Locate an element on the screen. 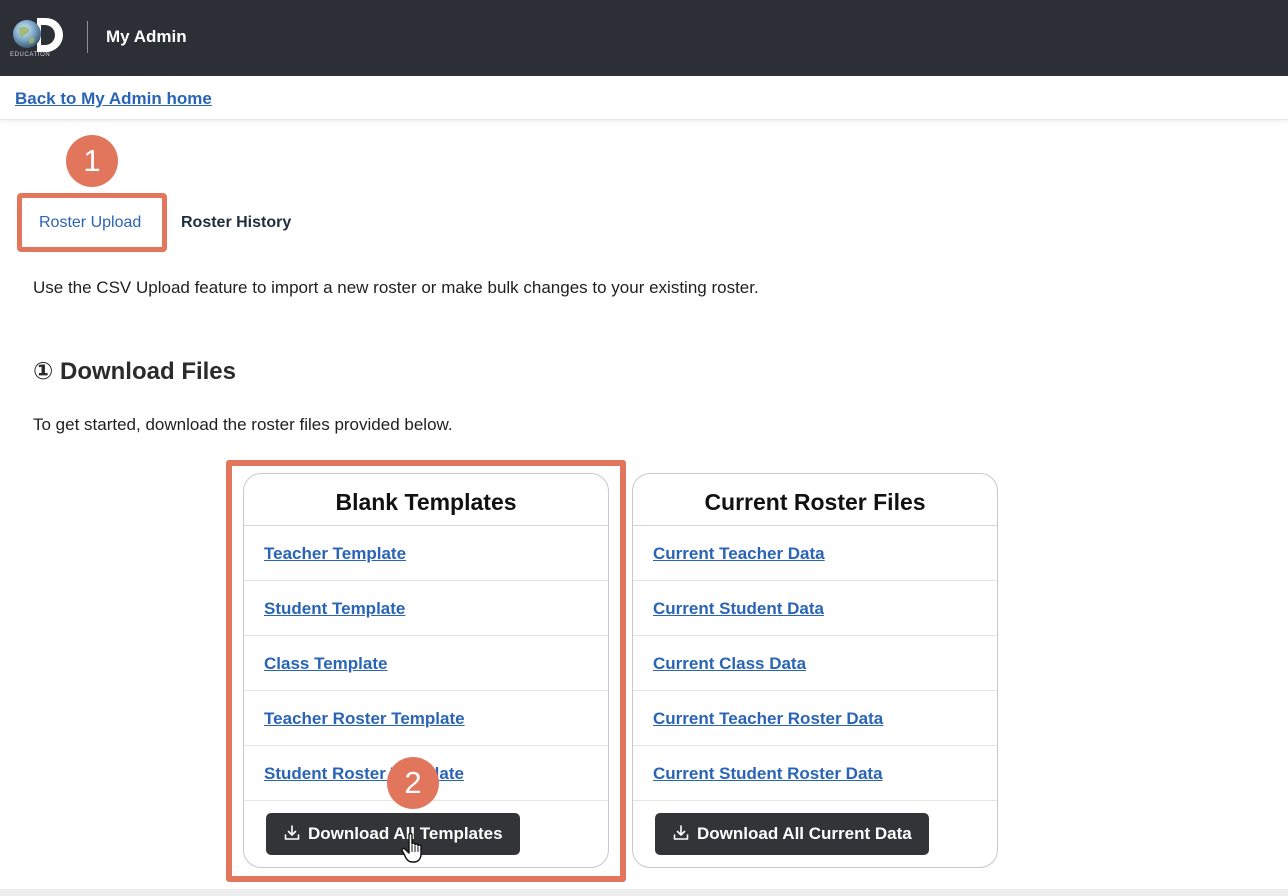  list-item: Teacher Roster Template is located at coordinates (426, 718).